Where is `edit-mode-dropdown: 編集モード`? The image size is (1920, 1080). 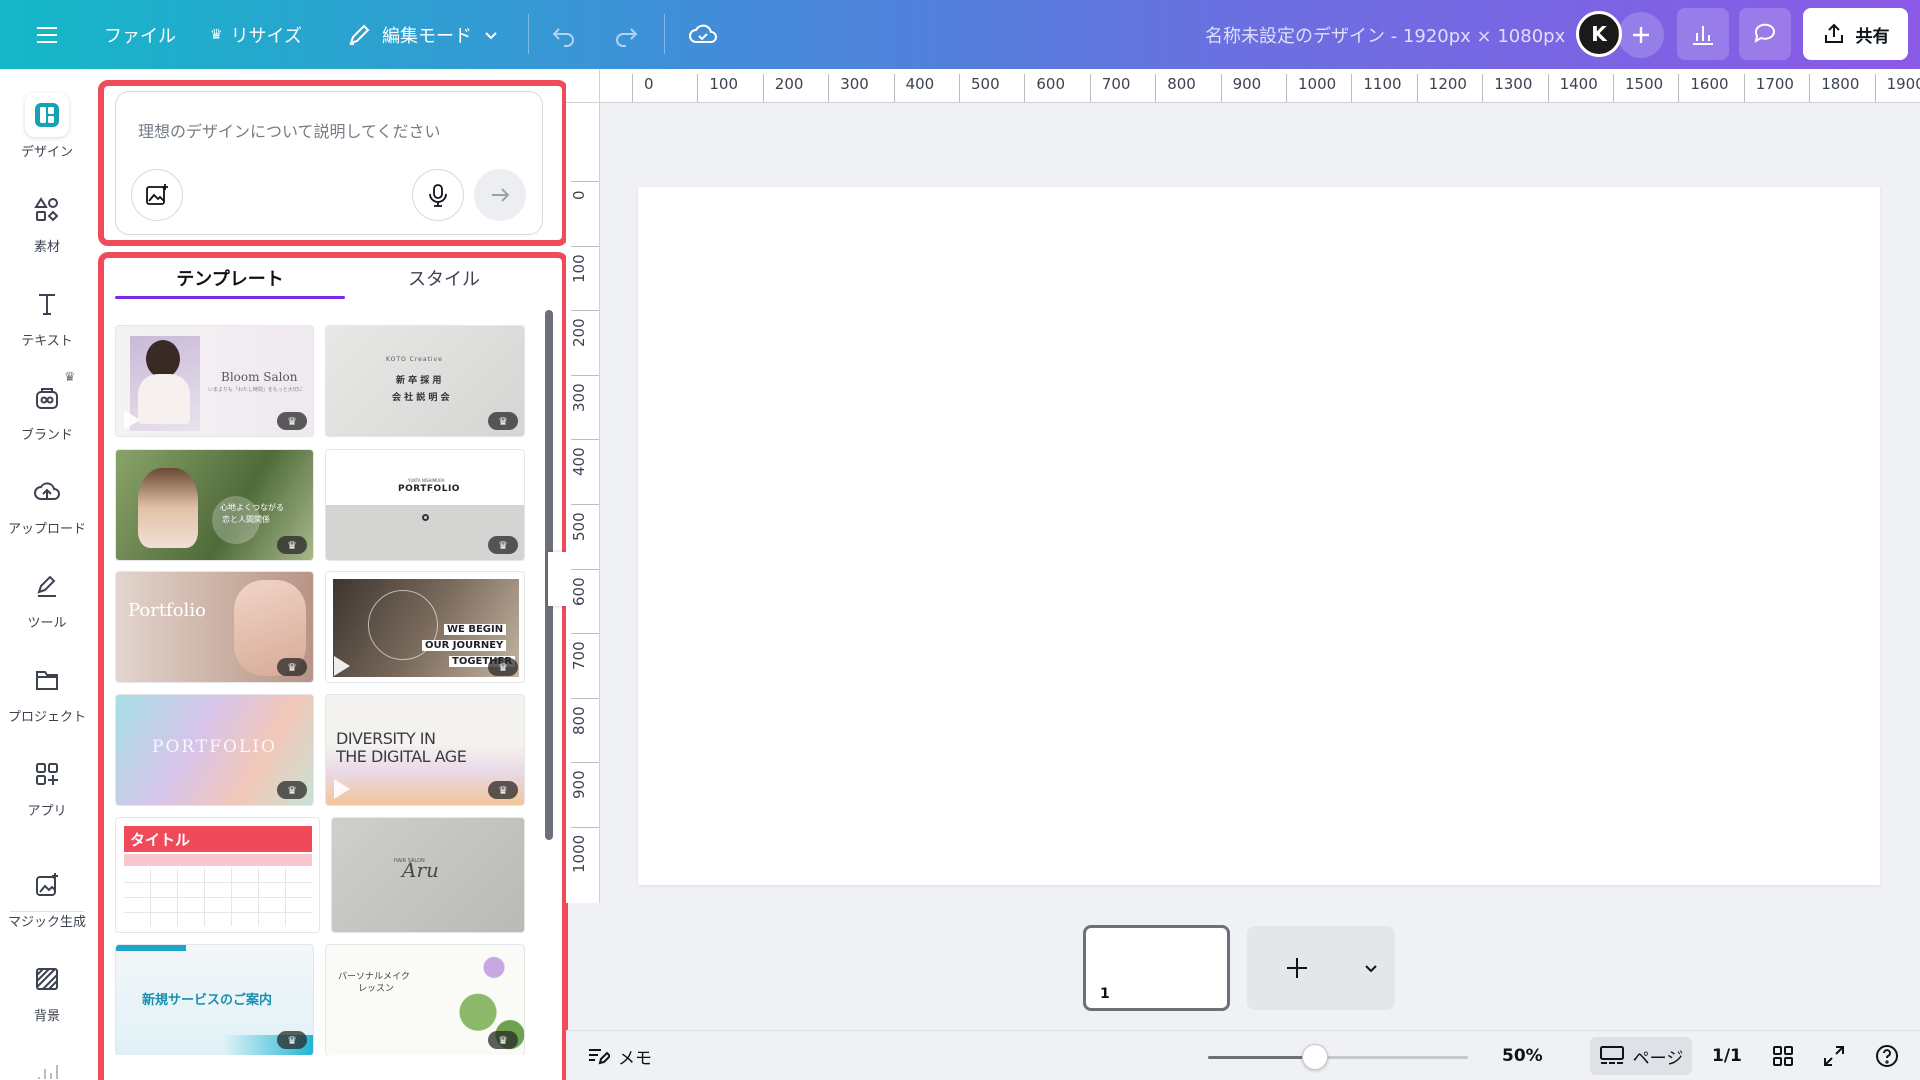 edit-mode-dropdown: 編集モード is located at coordinates (423, 34).